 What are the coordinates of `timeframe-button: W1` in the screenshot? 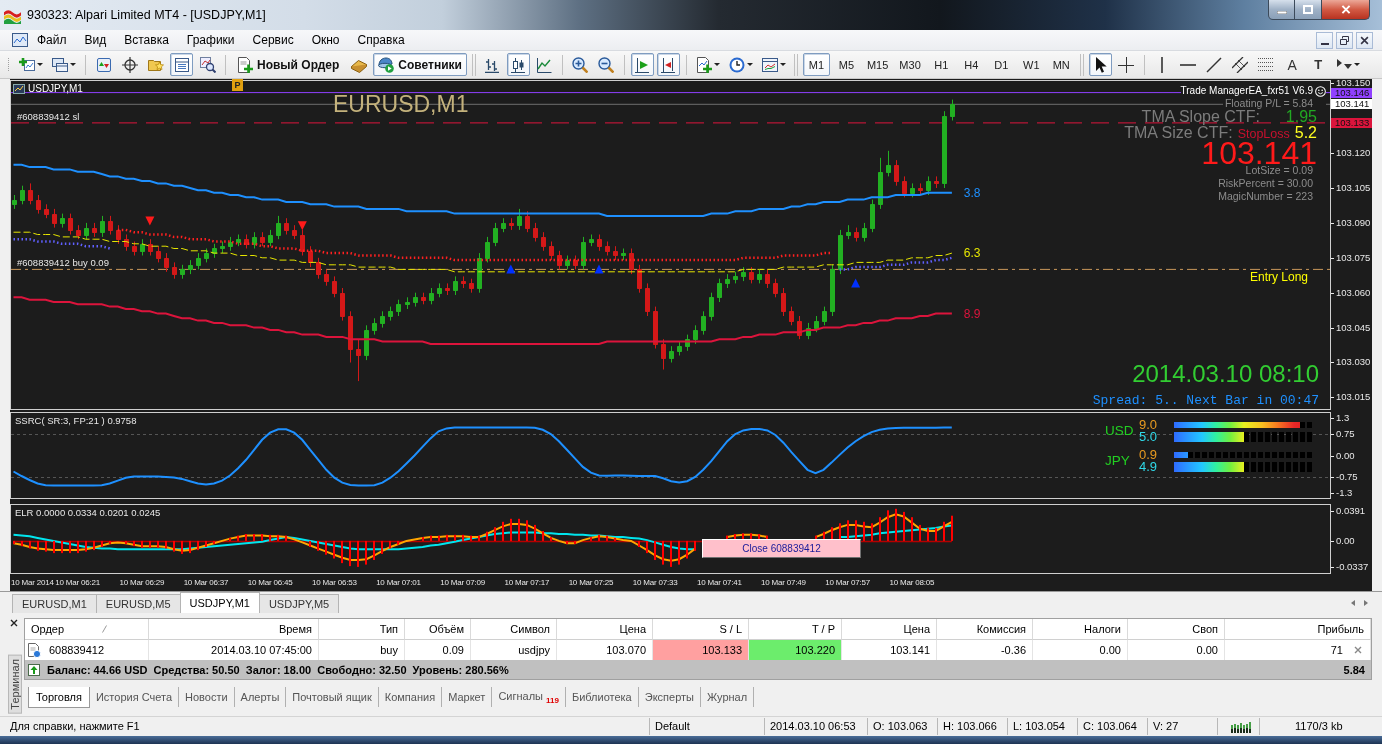 It's located at (1031, 64).